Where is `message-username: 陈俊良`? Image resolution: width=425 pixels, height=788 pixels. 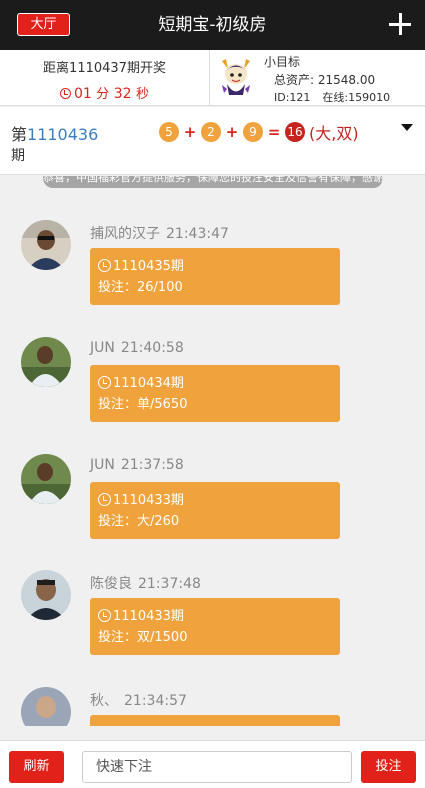 message-username: 陈俊良 is located at coordinates (111, 584).